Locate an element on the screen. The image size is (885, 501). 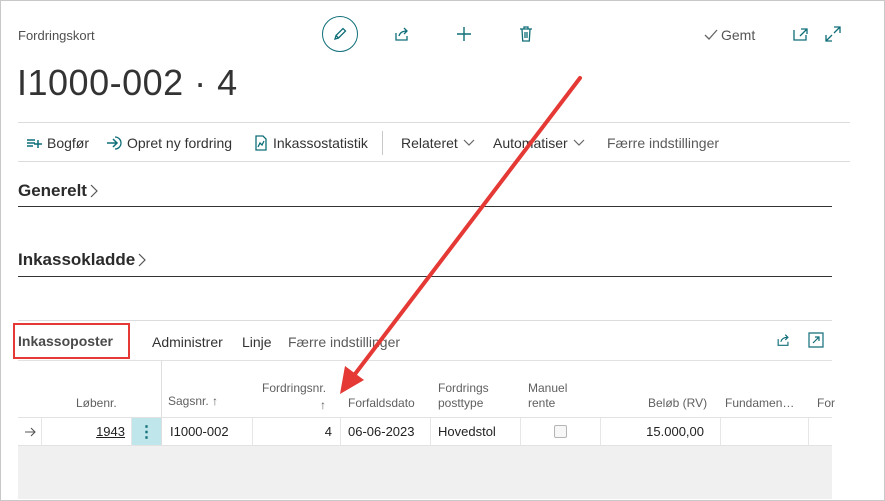
cell-manuel-rente is located at coordinates (561, 431).